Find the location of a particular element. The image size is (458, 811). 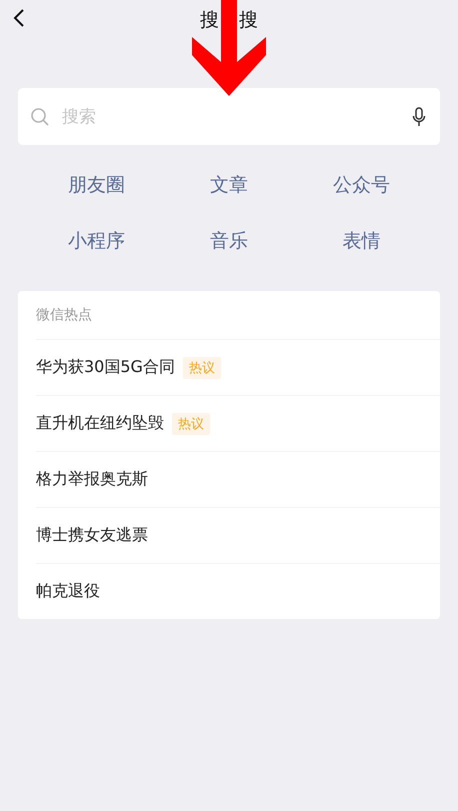

hot-topic-link: 直升机在纽约坠毁 is located at coordinates (100, 423).